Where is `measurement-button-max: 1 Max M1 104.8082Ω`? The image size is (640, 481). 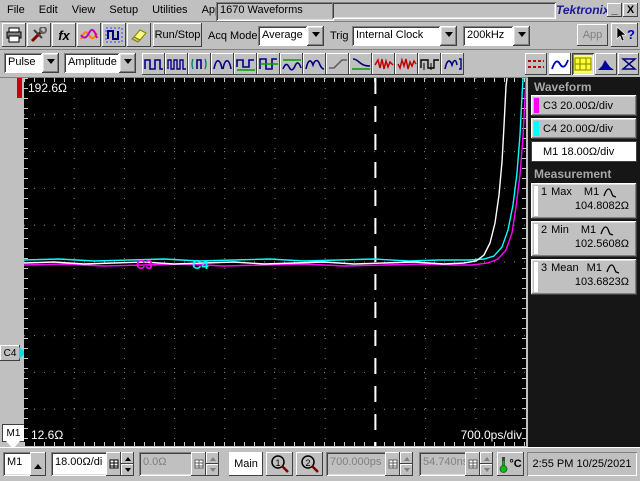
measurement-button-max: 1 Max M1 104.8082Ω is located at coordinates (584, 201).